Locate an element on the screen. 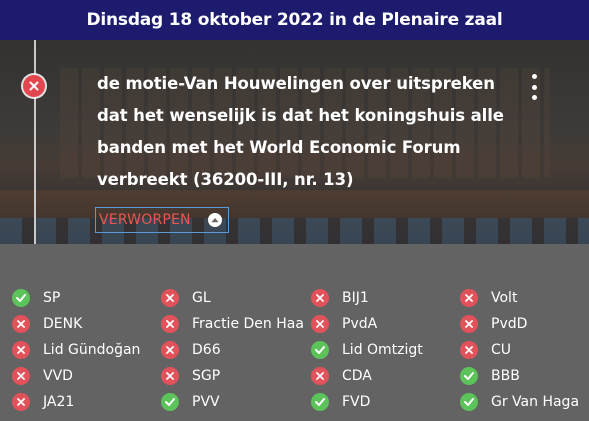 The width and height of the screenshot is (589, 421). party-name: GL is located at coordinates (201, 298).